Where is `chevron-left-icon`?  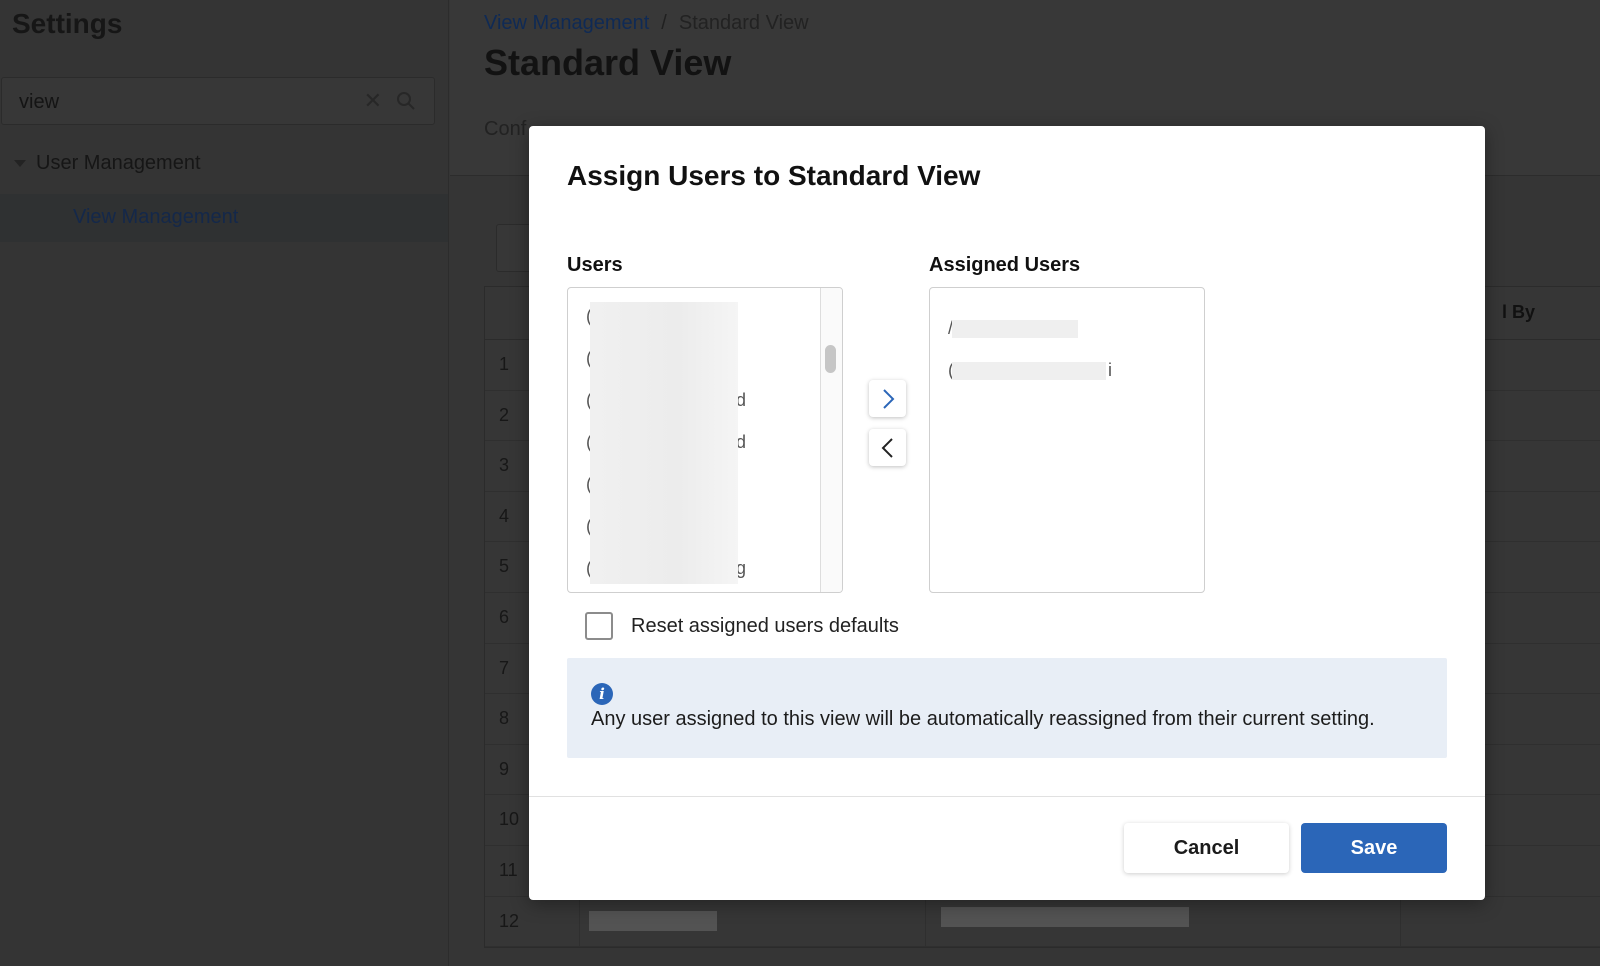 chevron-left-icon is located at coordinates (887, 447).